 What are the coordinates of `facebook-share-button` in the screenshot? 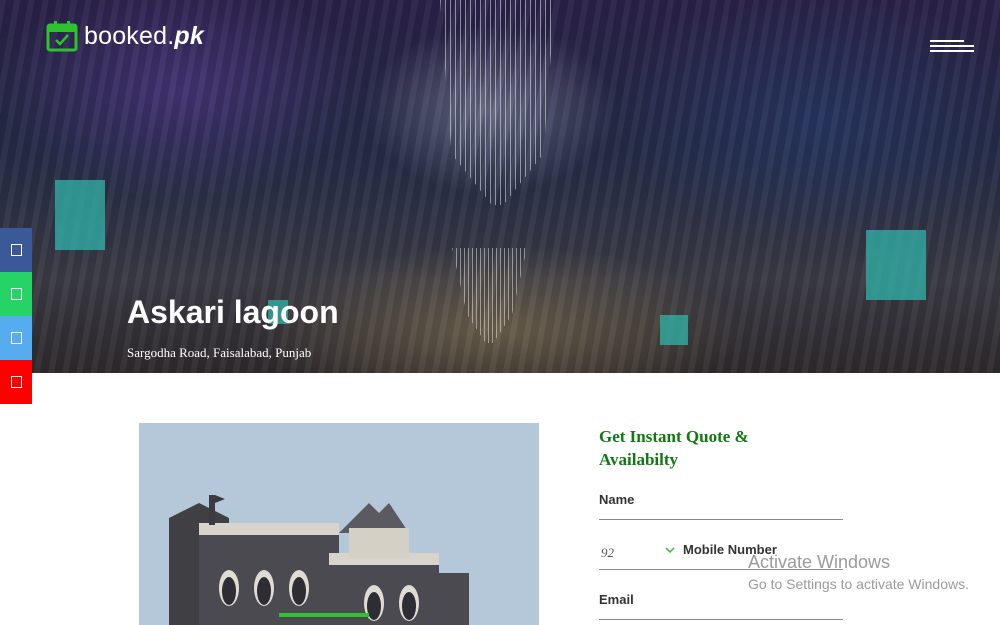 It's located at (16, 250).